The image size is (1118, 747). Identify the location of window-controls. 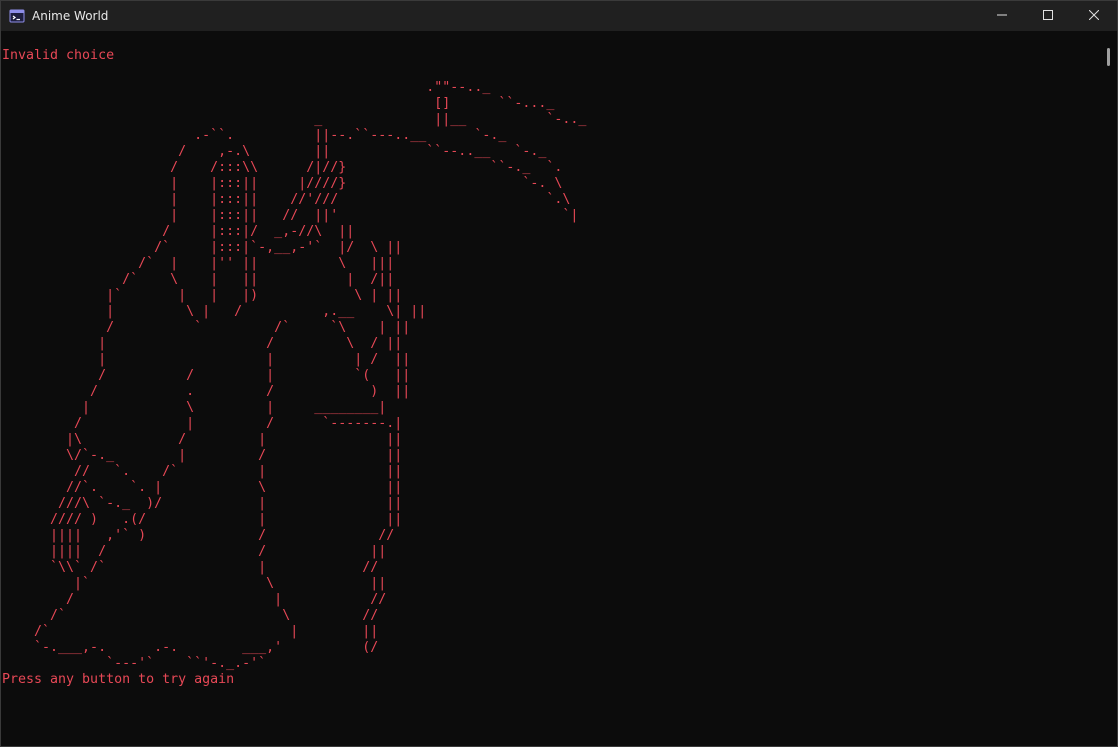
(1048, 16).